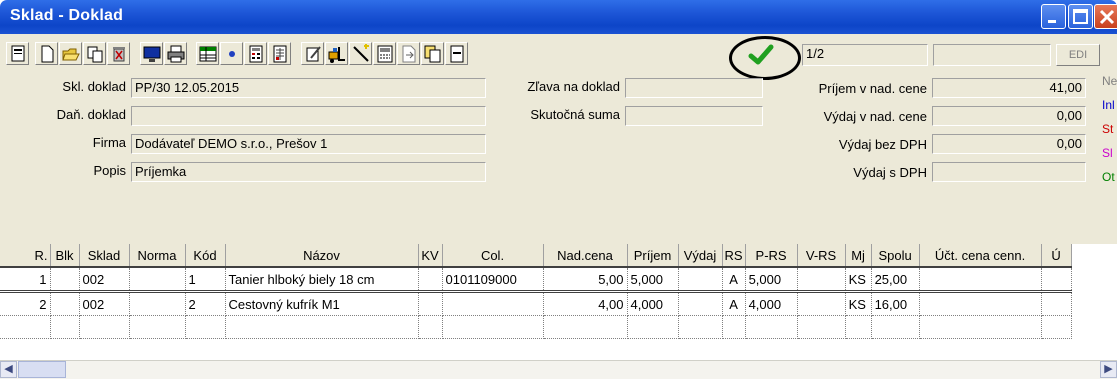  Describe the element at coordinates (384, 53) in the screenshot. I see `keyboard-button` at that location.